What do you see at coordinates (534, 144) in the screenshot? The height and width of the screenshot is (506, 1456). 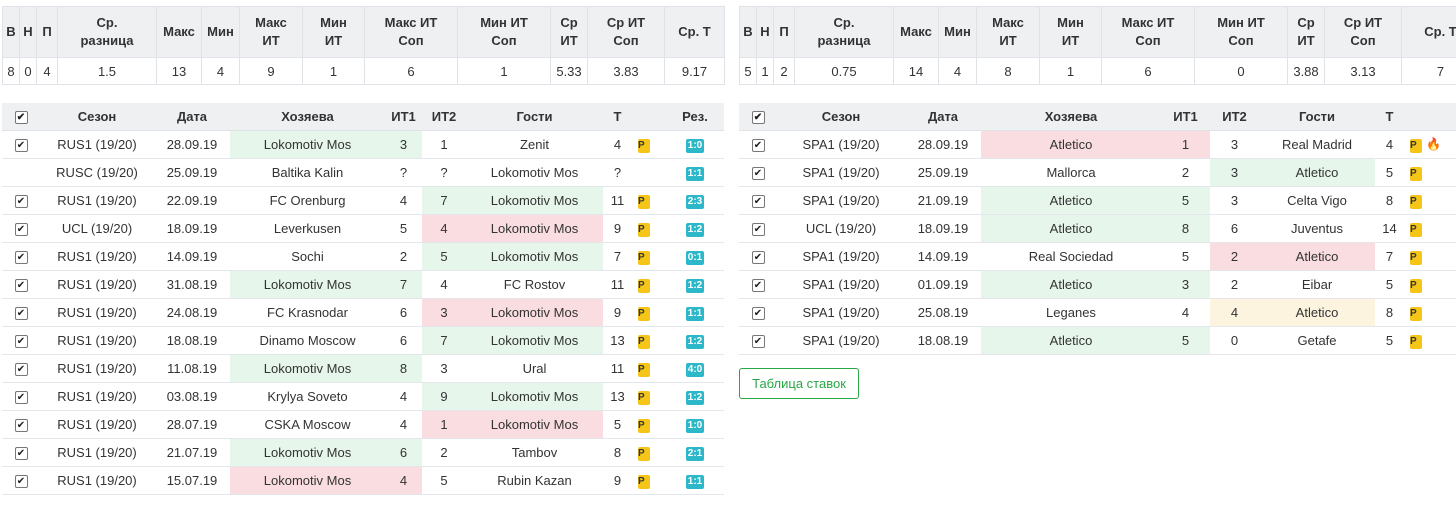 I see `cell-away: Zenit` at bounding box center [534, 144].